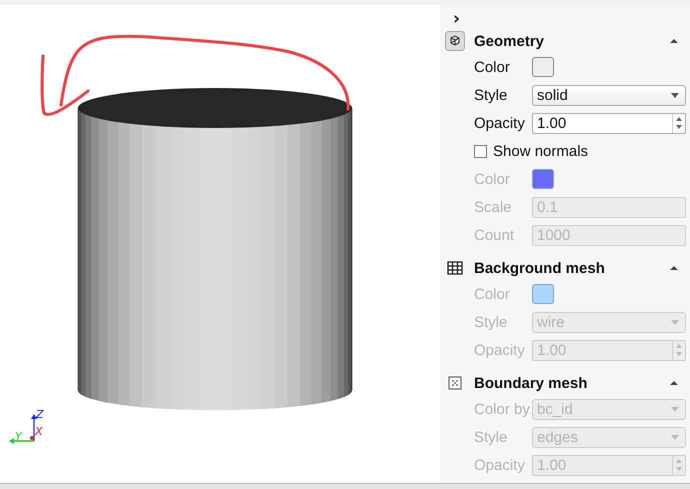 This screenshot has height=489, width=690. What do you see at coordinates (480, 151) in the screenshot?
I see `checkbox` at bounding box center [480, 151].